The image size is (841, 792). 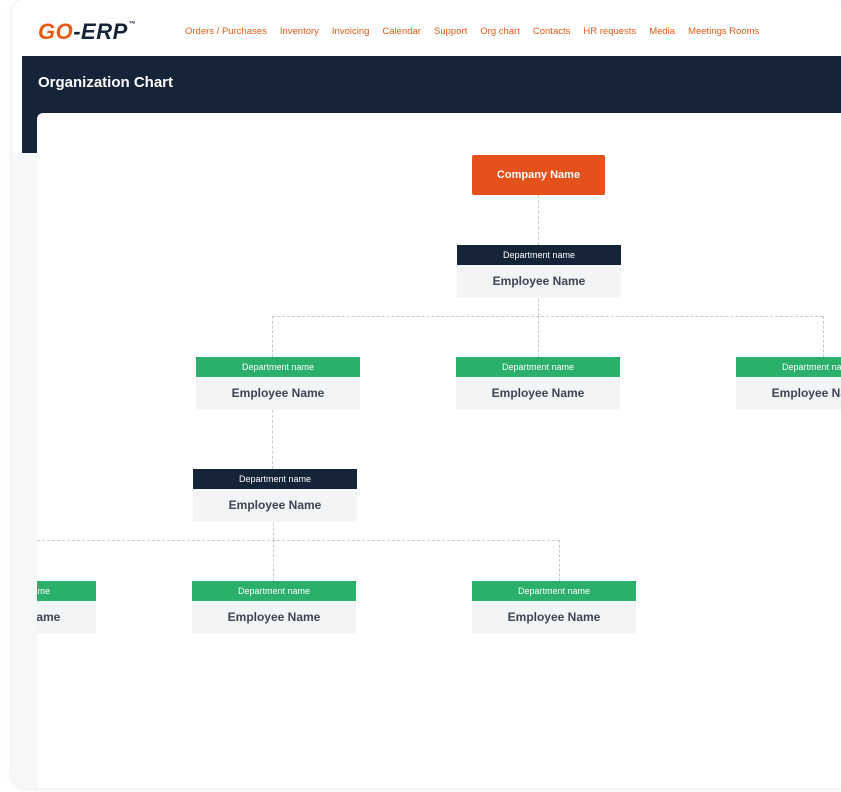 I want to click on connector-level2-horizontal, so click(x=547, y=316).